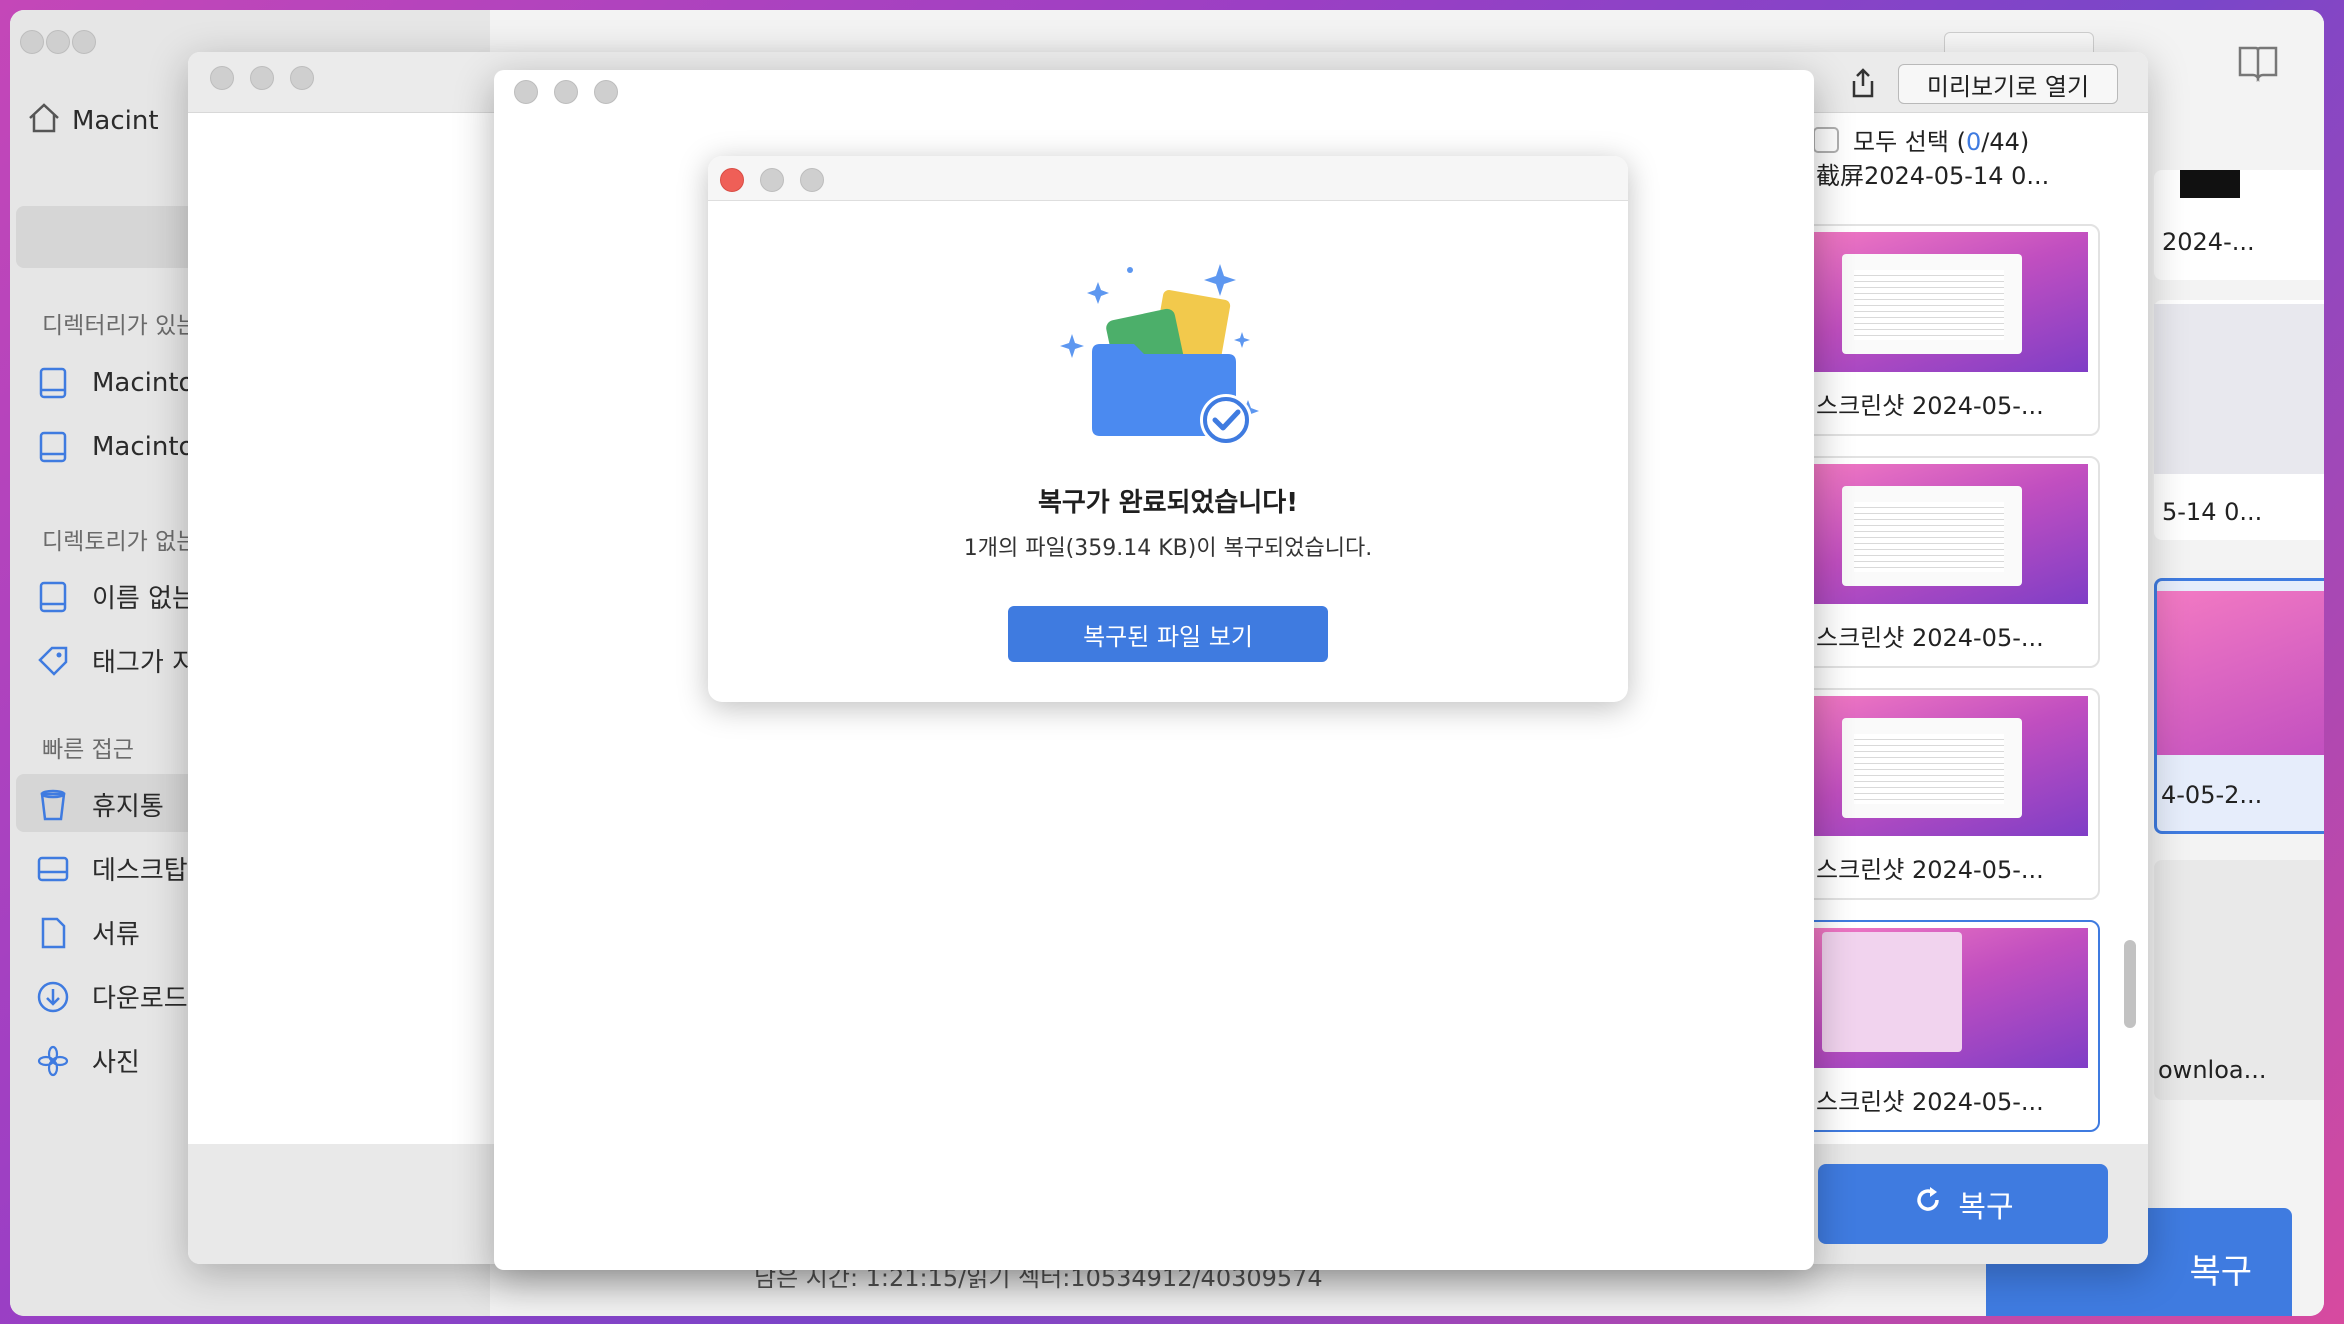  Describe the element at coordinates (1863, 83) in the screenshot. I see `share-icon` at that location.